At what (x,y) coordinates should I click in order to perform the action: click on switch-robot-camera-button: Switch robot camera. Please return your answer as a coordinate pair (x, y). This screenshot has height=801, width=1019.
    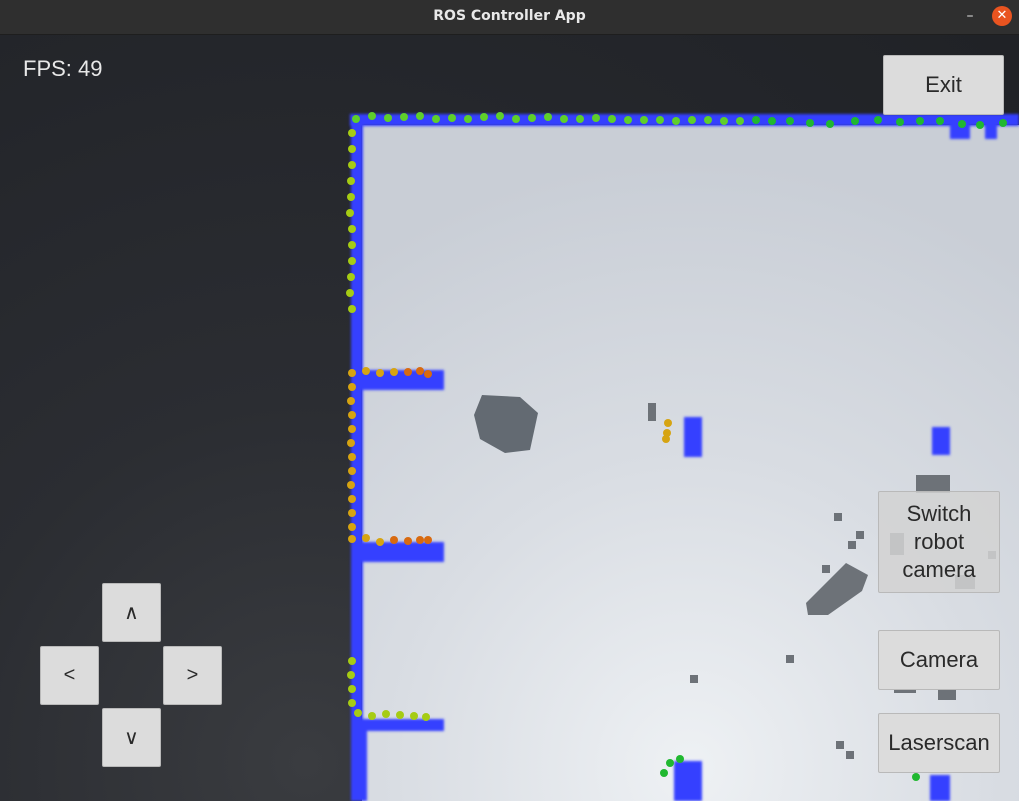
    Looking at the image, I should click on (939, 542).